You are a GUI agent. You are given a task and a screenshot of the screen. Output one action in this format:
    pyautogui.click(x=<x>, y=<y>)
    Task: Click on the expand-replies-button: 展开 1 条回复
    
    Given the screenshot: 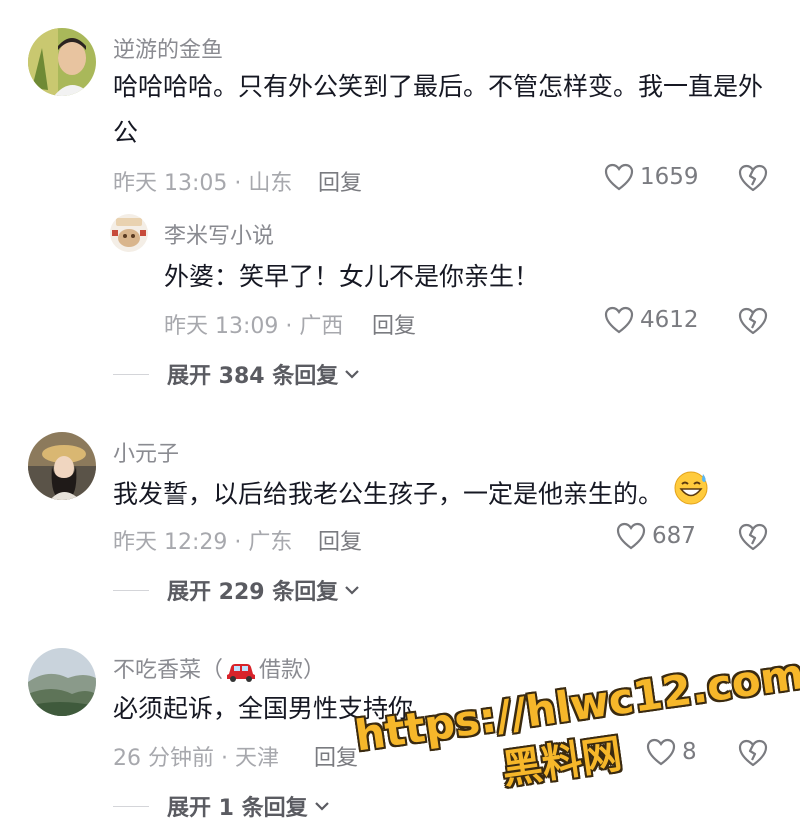 What is the action you would take?
    pyautogui.click(x=221, y=806)
    